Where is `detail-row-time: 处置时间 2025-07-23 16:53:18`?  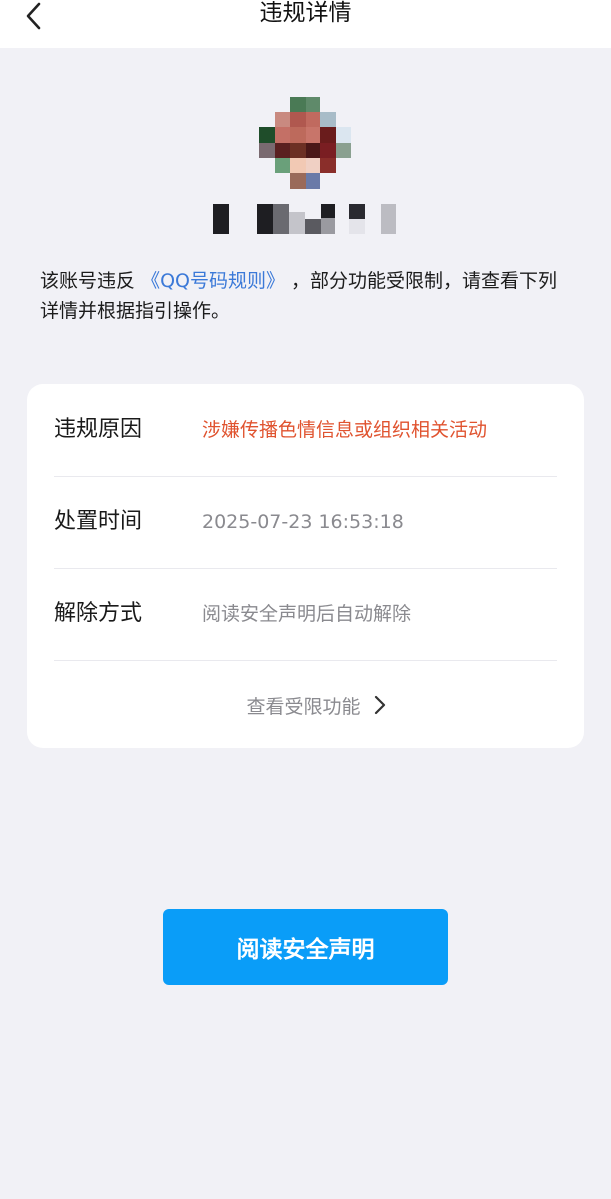
detail-row-time: 处置时间 2025-07-23 16:53:18 is located at coordinates (305, 522).